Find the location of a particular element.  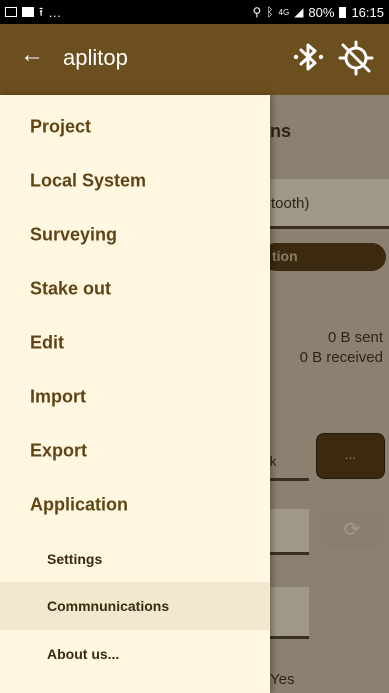

bluetooth-icon: ᛒ is located at coordinates (270, 12).